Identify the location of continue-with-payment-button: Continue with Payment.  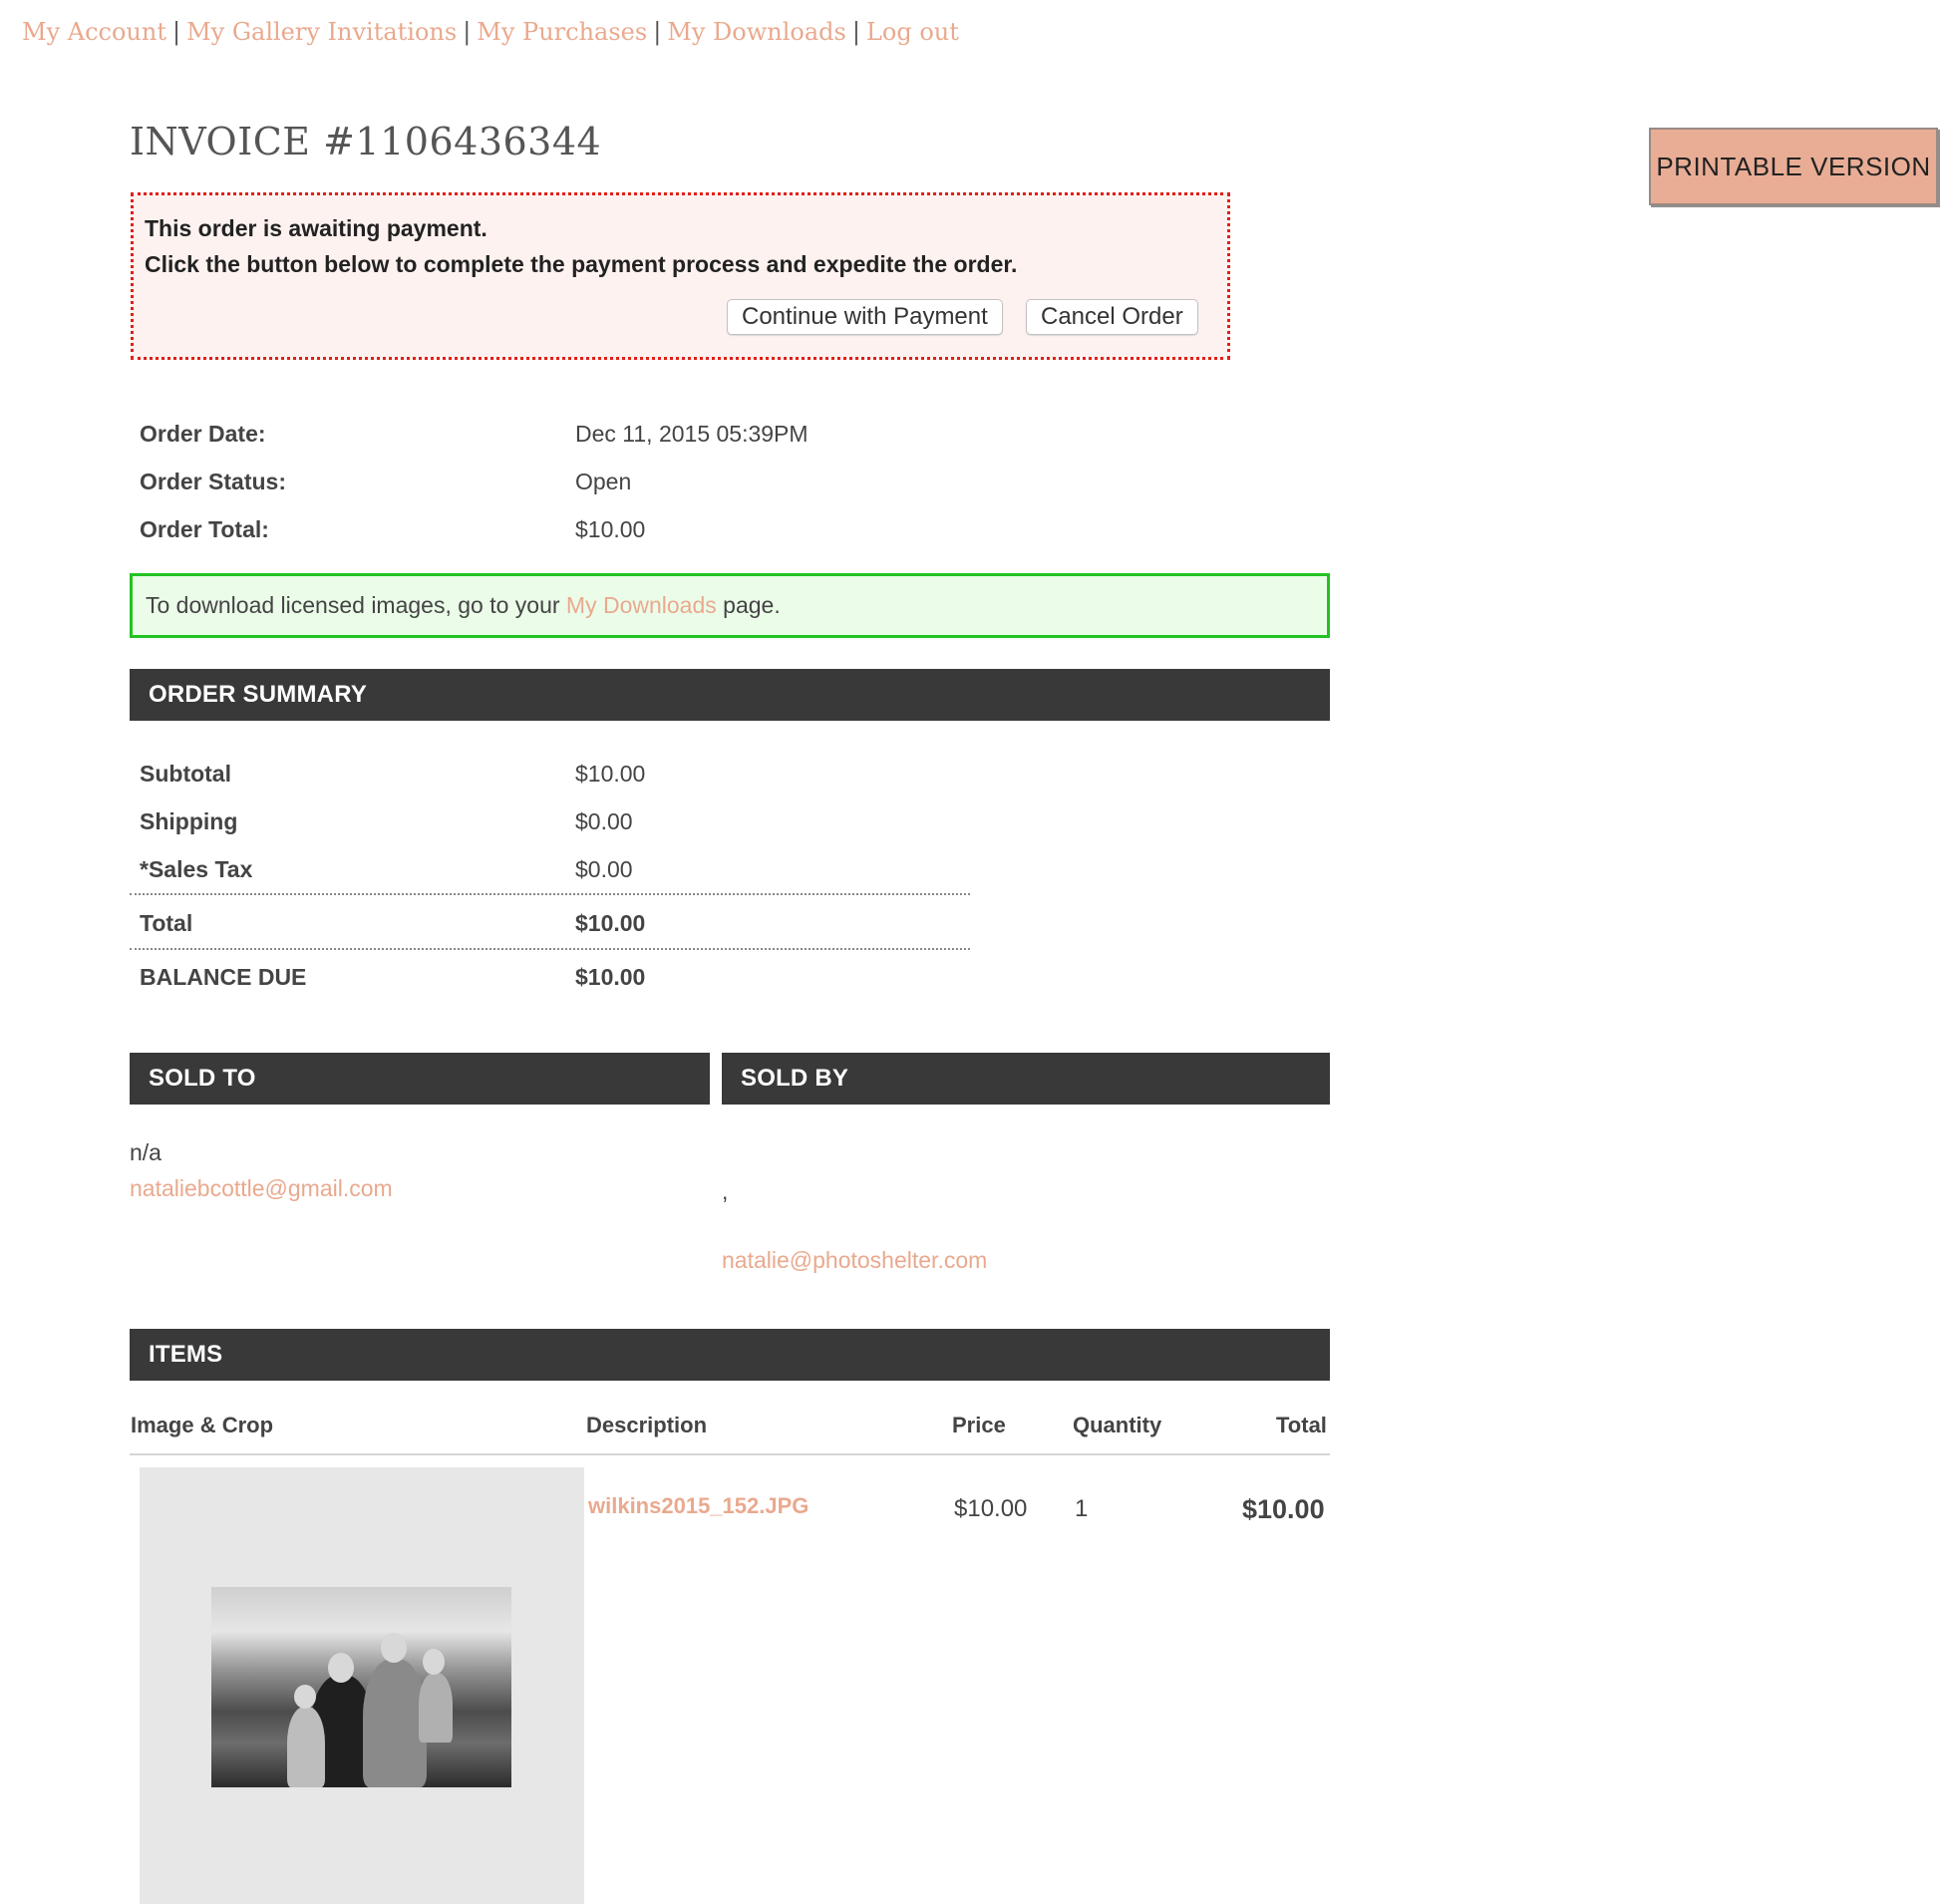
(865, 317).